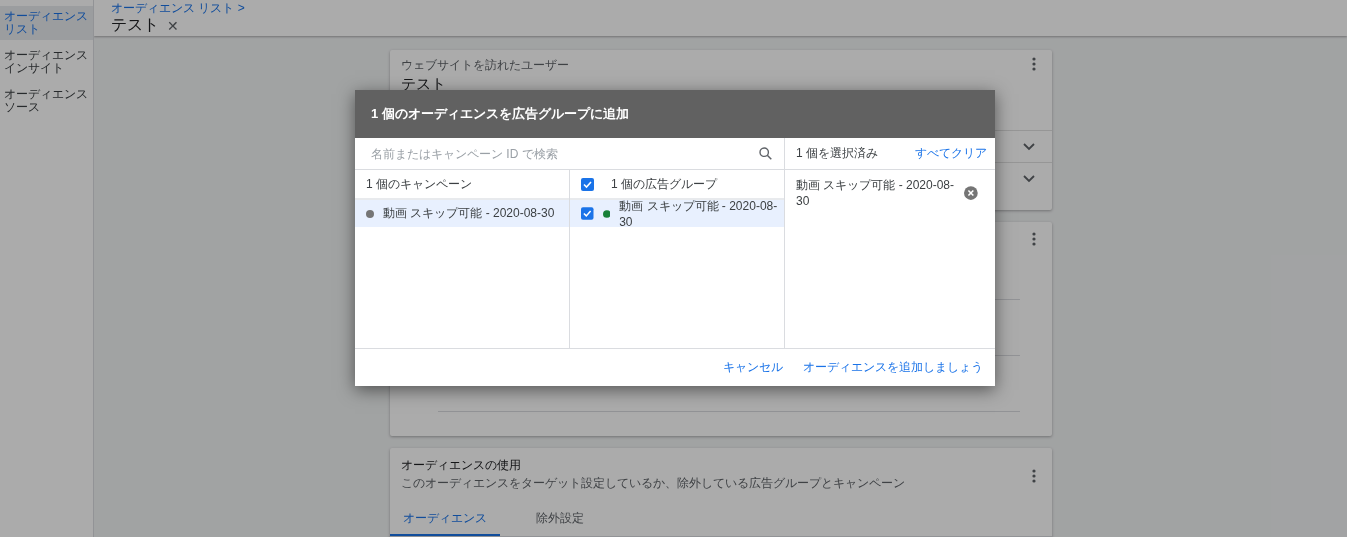 Image resolution: width=1347 pixels, height=537 pixels. I want to click on nav-item: オーディエンスリスト, so click(46, 23).